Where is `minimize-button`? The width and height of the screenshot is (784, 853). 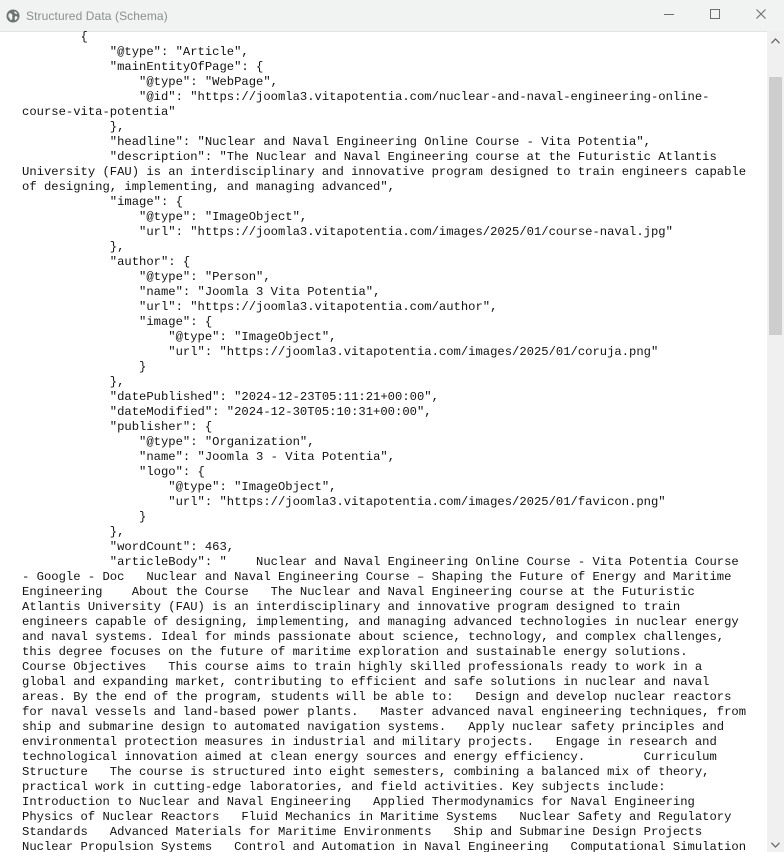
minimize-button is located at coordinates (669, 15).